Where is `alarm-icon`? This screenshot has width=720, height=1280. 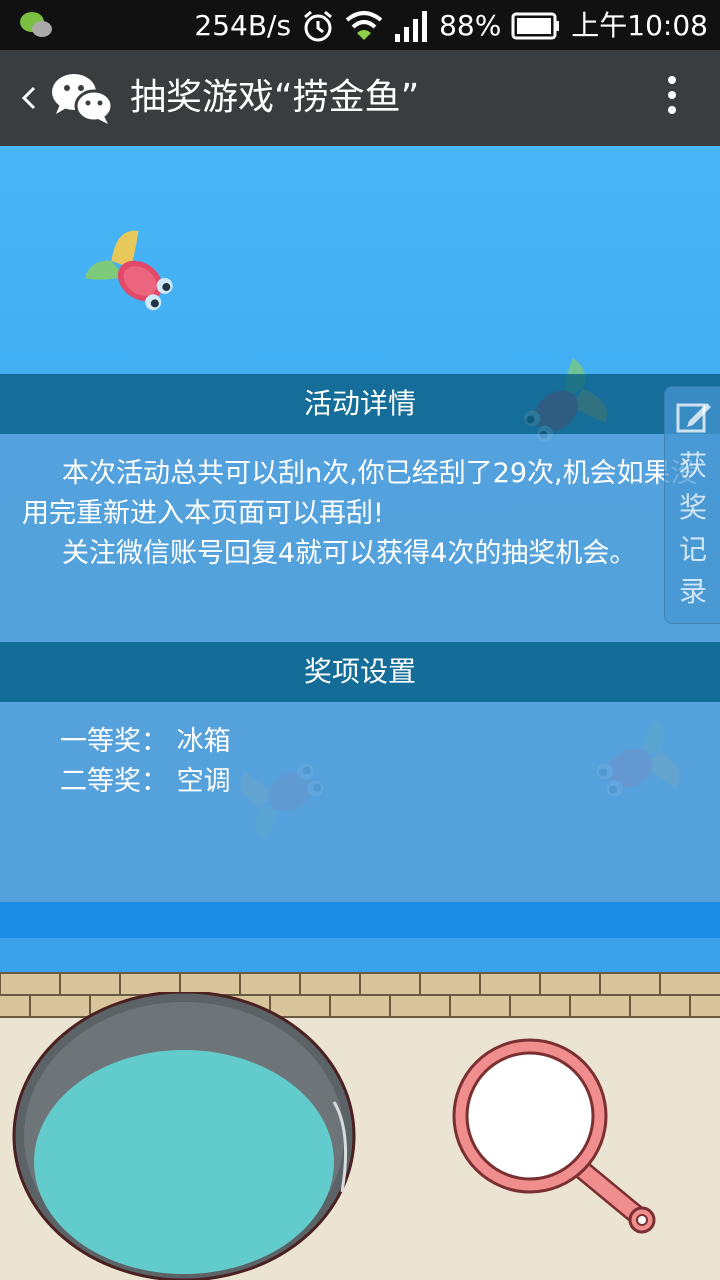 alarm-icon is located at coordinates (318, 26).